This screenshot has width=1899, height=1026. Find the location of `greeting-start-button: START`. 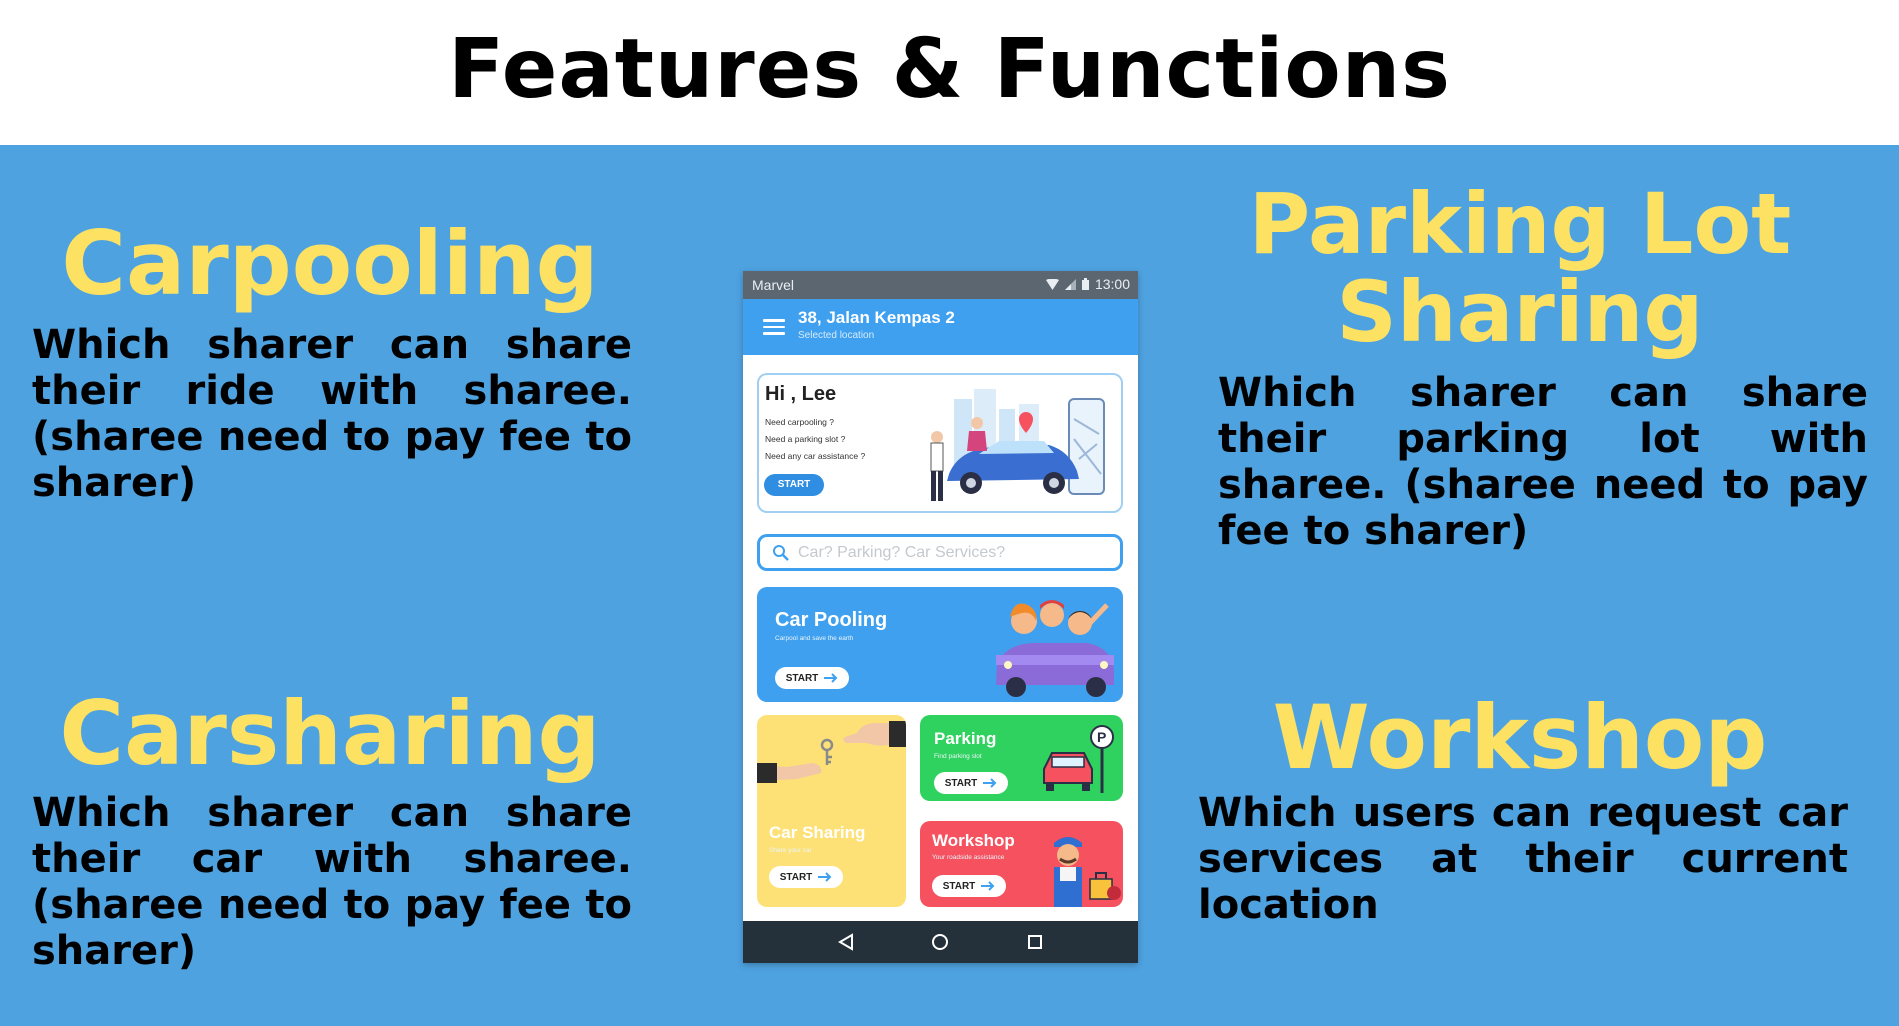

greeting-start-button: START is located at coordinates (794, 485).